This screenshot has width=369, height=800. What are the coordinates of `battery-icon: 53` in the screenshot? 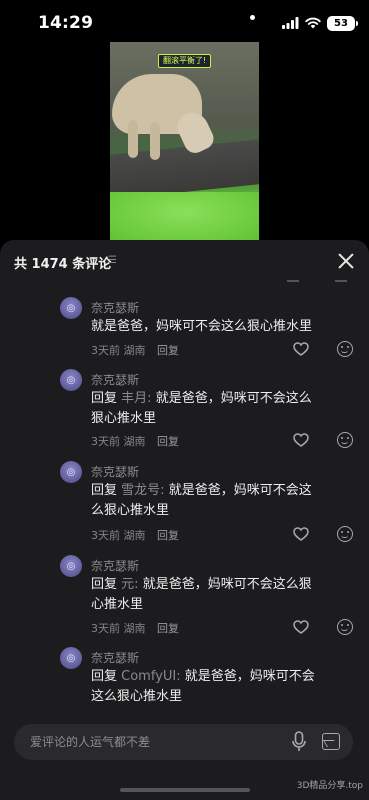 It's located at (342, 23).